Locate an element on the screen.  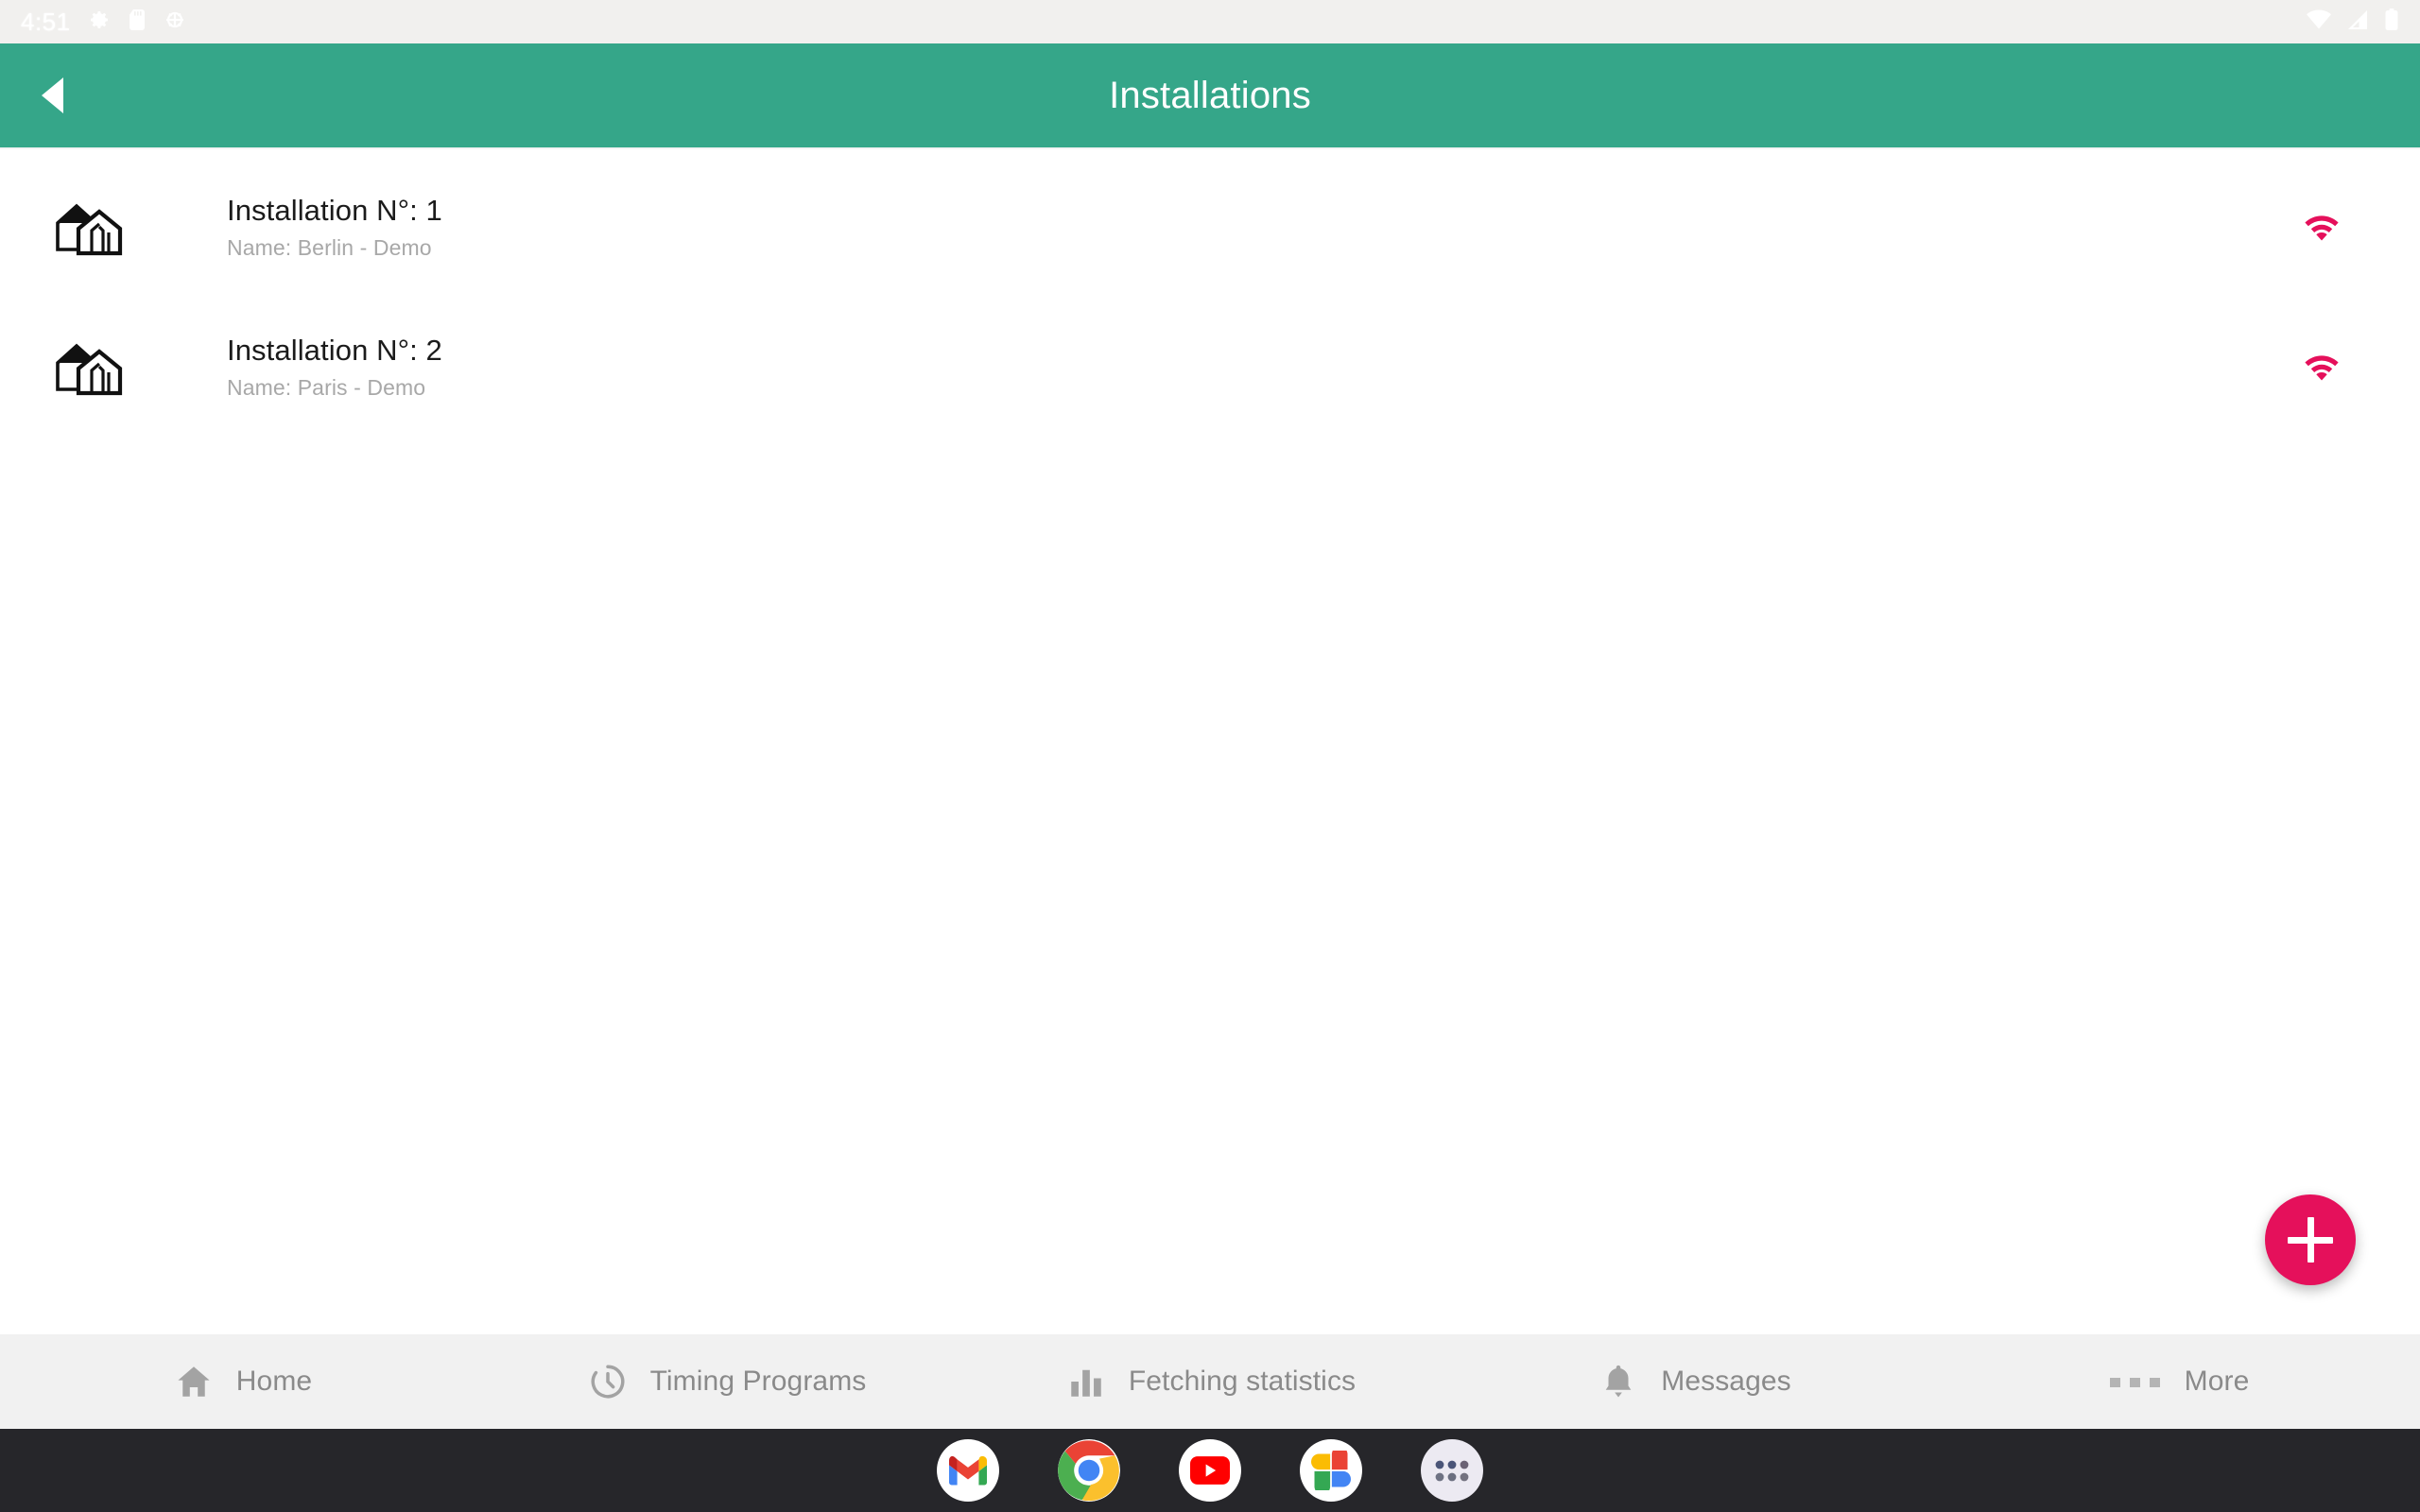
battery-icon is located at coordinates (2391, 22).